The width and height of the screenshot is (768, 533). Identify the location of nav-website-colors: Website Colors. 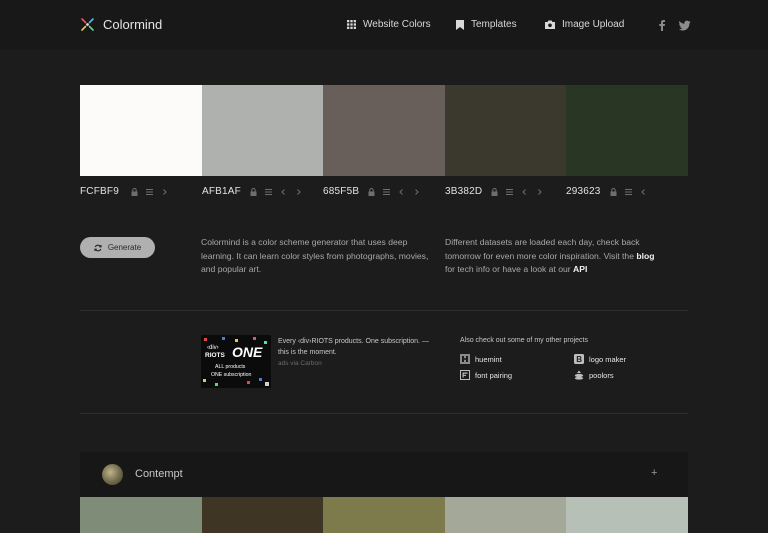
(389, 24).